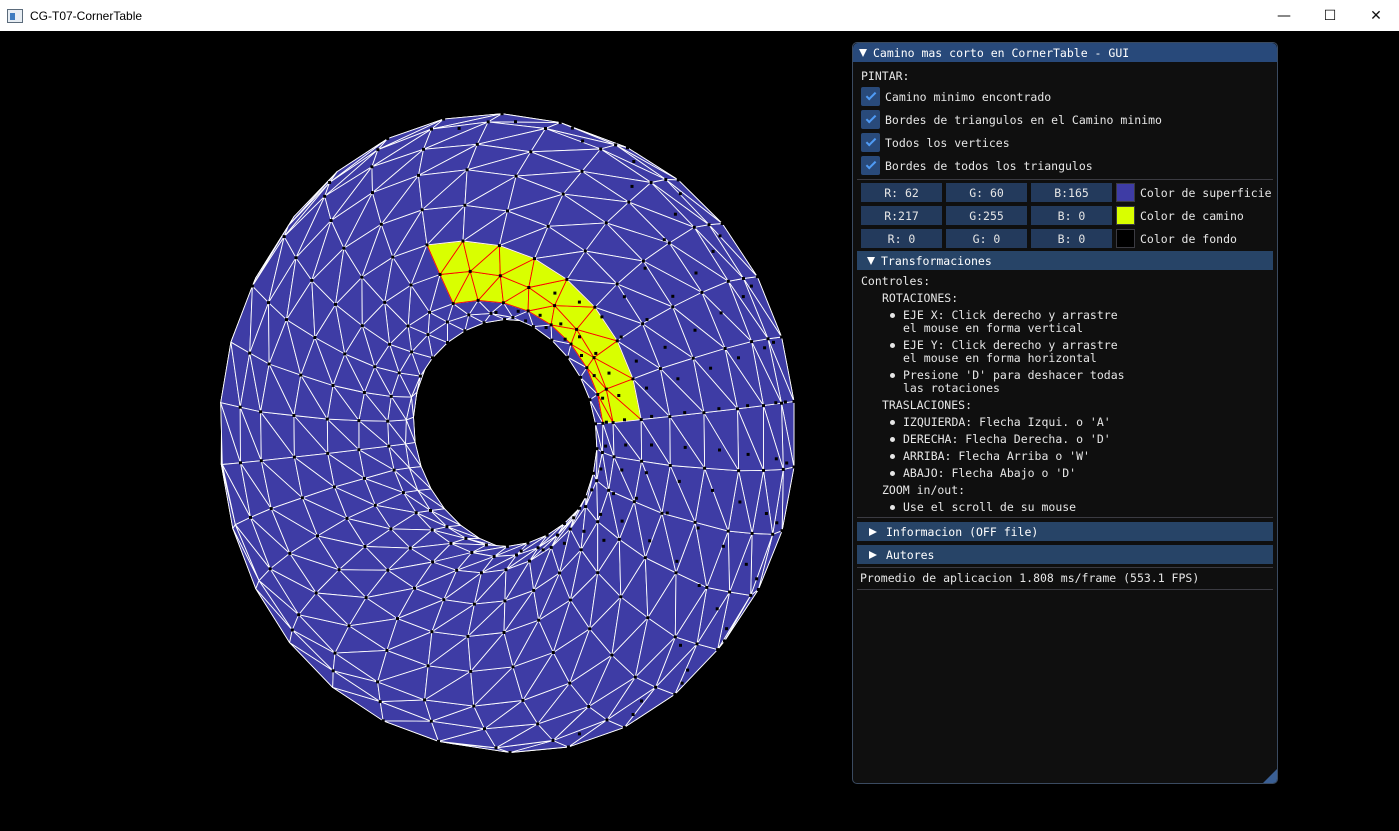  I want to click on g-field: G: 0, so click(986, 238).